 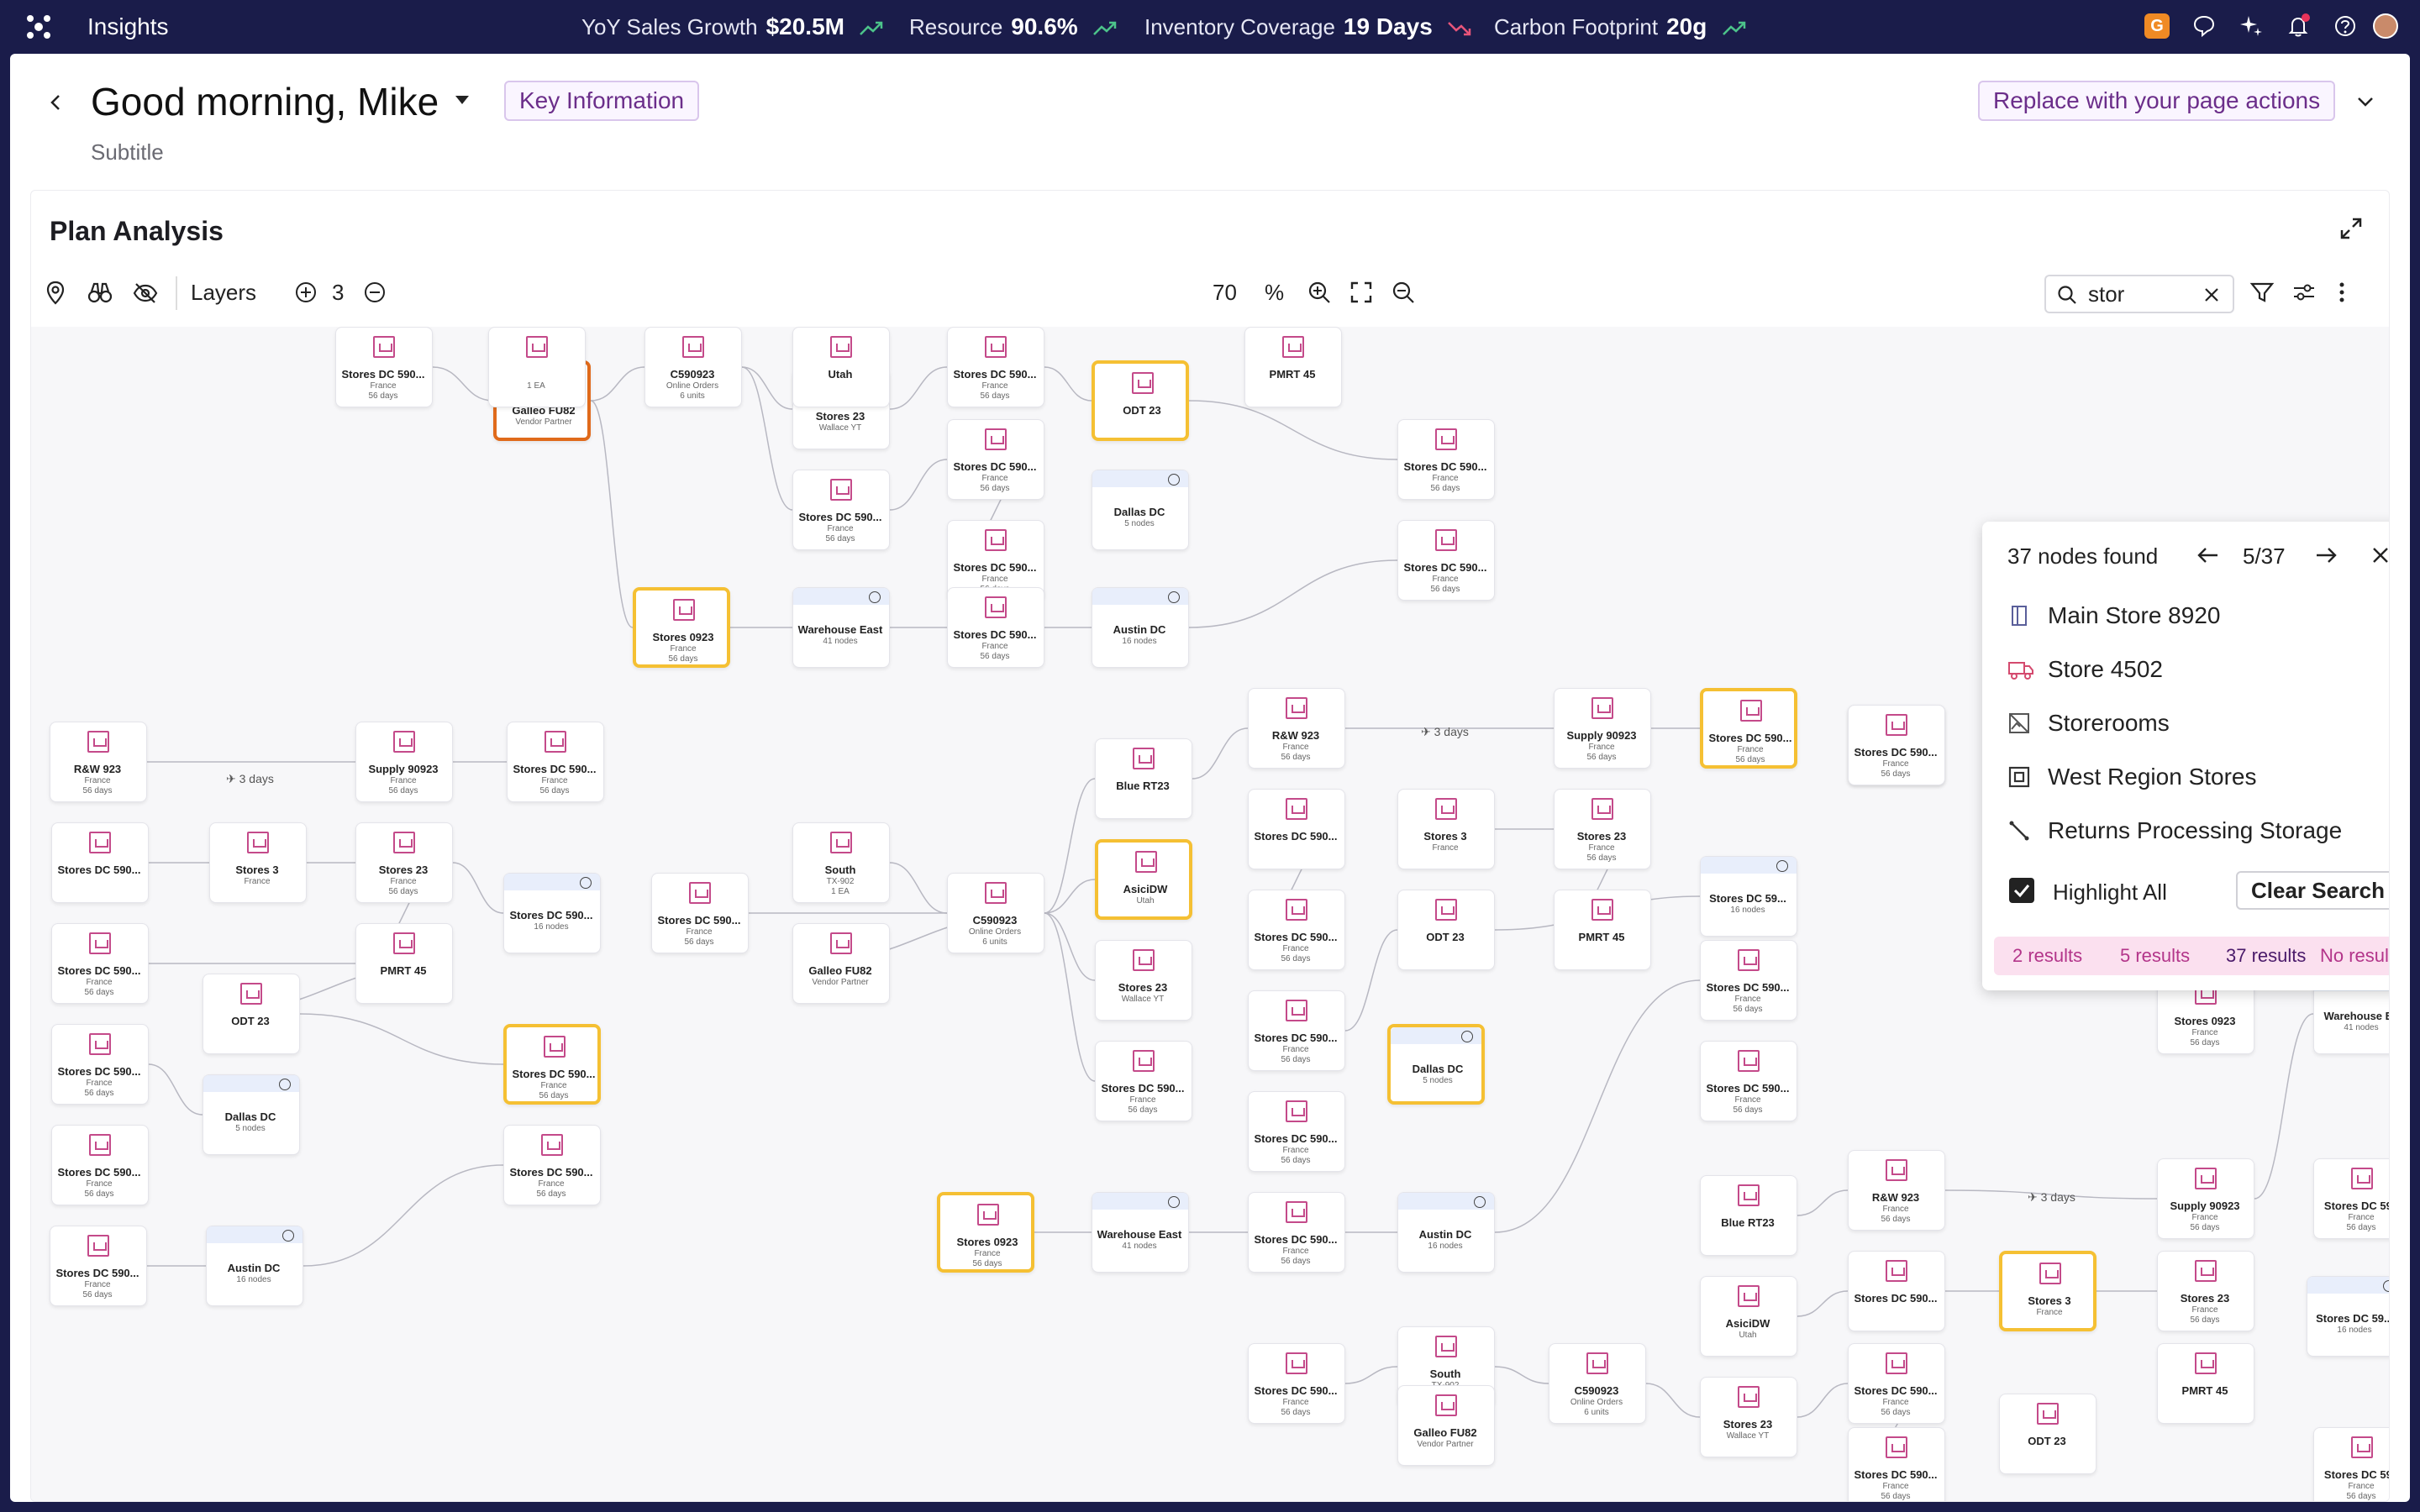 I want to click on visibility-off-icon, so click(x=146, y=293).